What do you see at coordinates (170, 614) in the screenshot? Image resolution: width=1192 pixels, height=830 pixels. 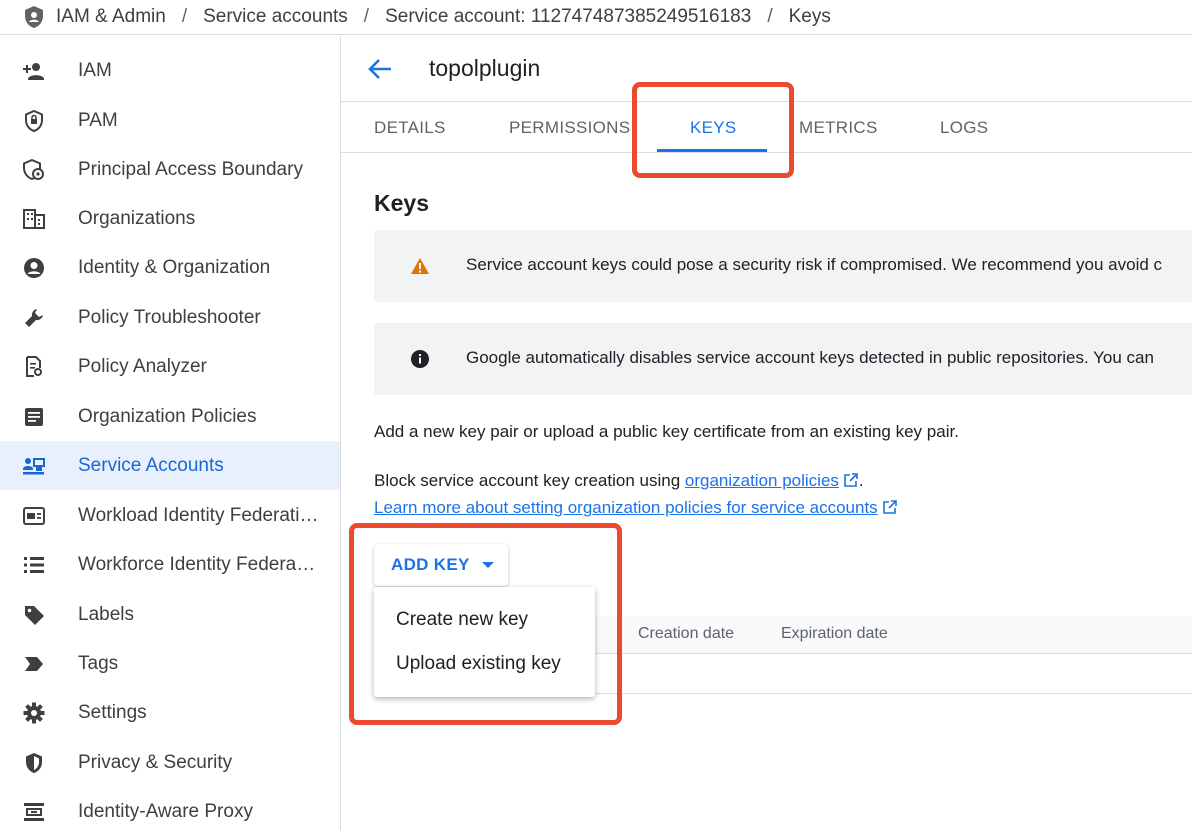 I see `sidebar-item-labels: Labels` at bounding box center [170, 614].